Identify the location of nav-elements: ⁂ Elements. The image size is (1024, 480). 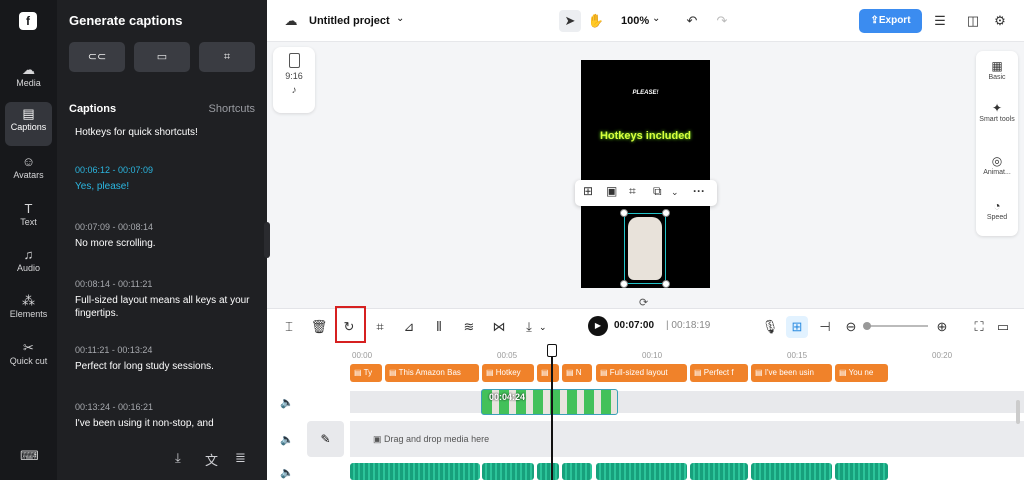
(28, 311).